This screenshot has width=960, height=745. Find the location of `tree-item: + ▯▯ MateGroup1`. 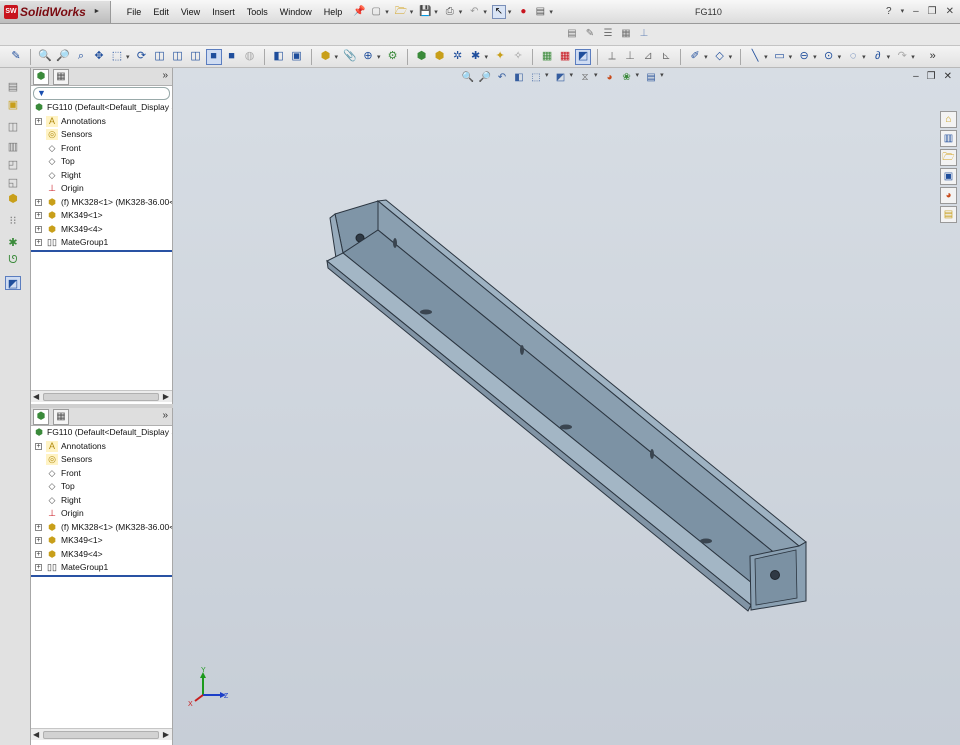

tree-item: + ▯▯ MateGroup1 is located at coordinates (101, 243).